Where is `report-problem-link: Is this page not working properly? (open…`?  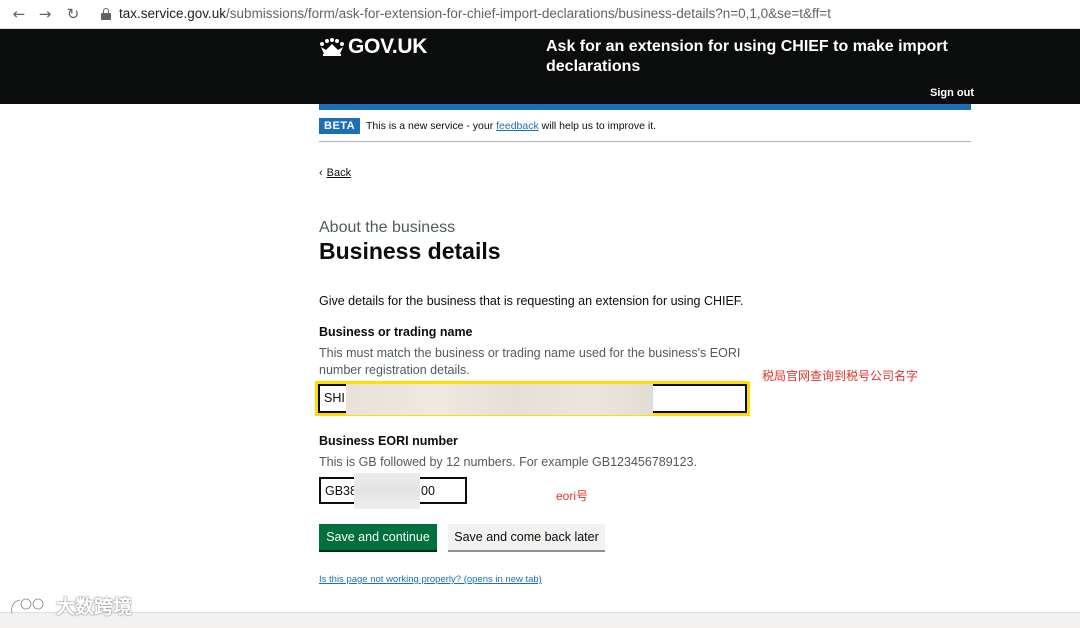
report-problem-link: Is this page not working properly? (open… is located at coordinates (430, 579).